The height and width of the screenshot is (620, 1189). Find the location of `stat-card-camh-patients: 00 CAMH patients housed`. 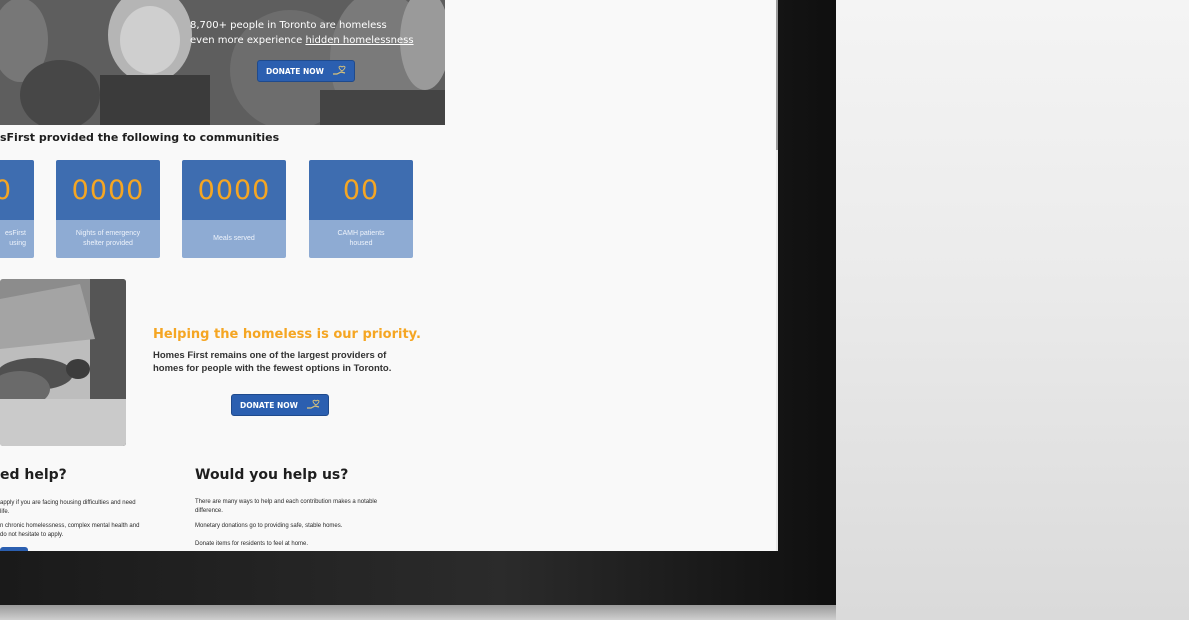

stat-card-camh-patients: 00 CAMH patients housed is located at coordinates (361, 209).